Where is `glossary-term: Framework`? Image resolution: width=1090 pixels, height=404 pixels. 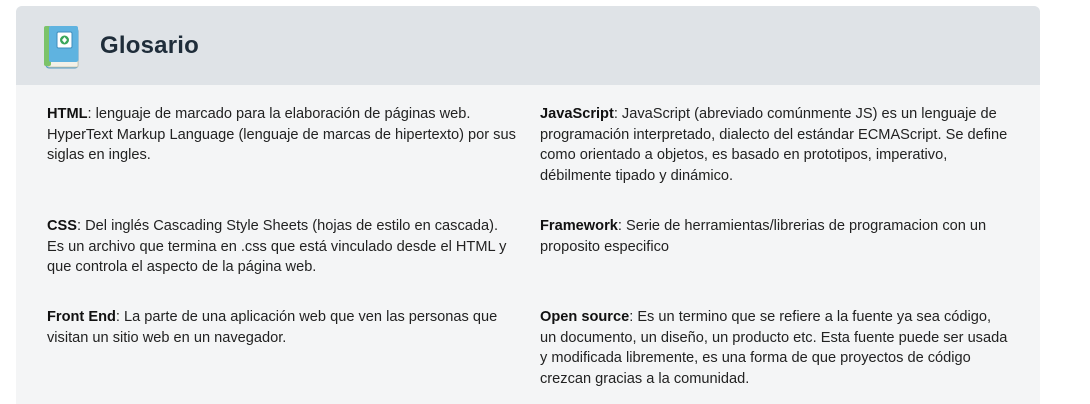 glossary-term: Framework is located at coordinates (579, 226).